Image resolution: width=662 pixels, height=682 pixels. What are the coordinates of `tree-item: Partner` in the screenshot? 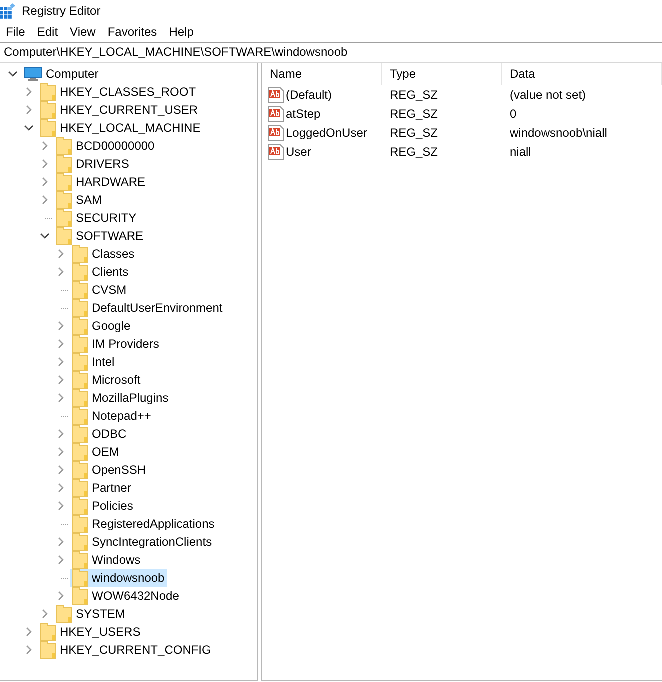 It's located at (102, 488).